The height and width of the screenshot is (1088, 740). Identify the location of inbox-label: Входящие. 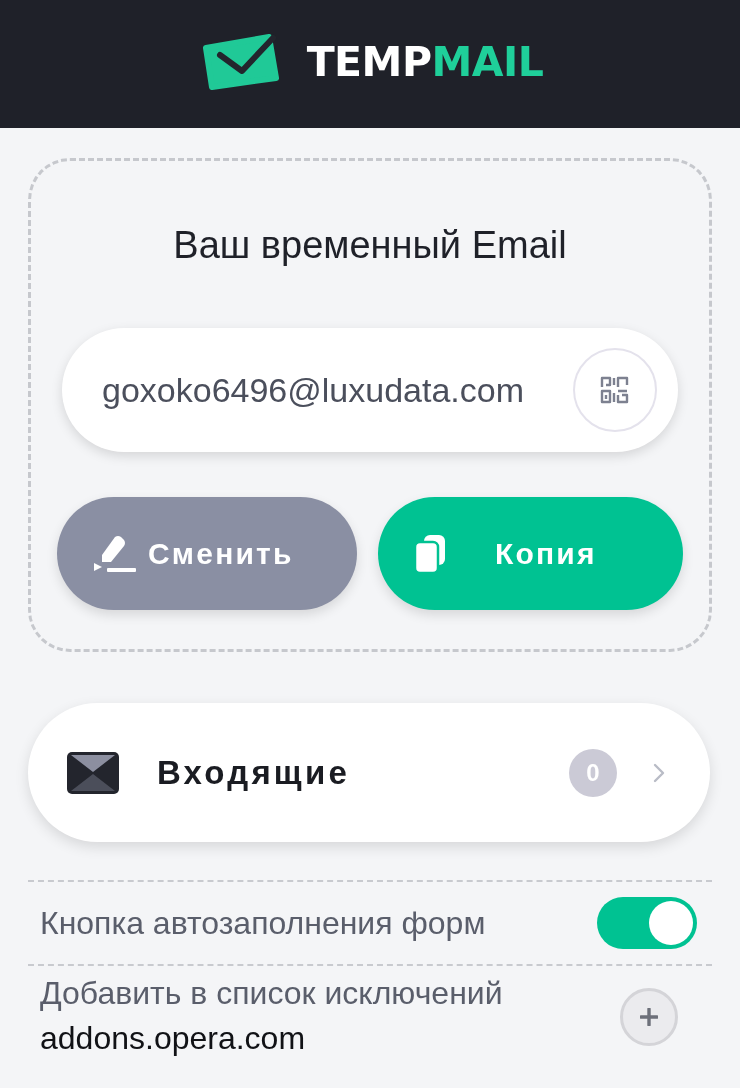
(253, 772).